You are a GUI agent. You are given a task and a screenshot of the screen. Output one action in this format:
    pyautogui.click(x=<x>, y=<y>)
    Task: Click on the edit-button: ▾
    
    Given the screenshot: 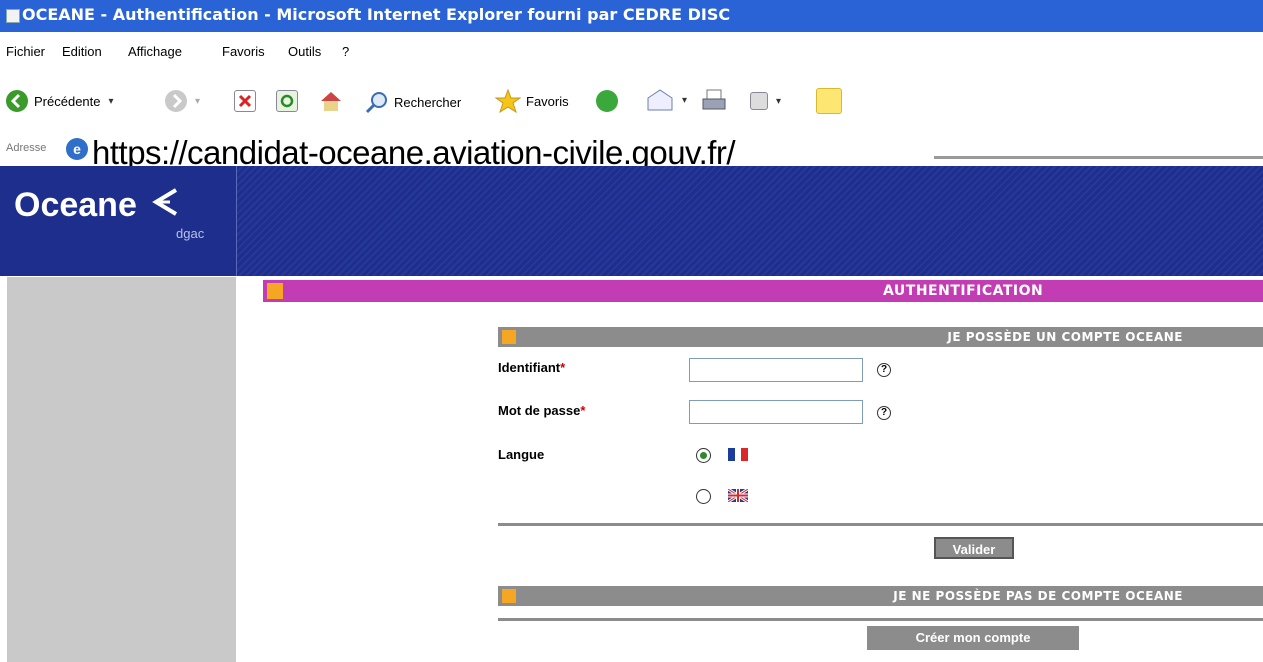 What is the action you would take?
    pyautogui.click(x=765, y=101)
    